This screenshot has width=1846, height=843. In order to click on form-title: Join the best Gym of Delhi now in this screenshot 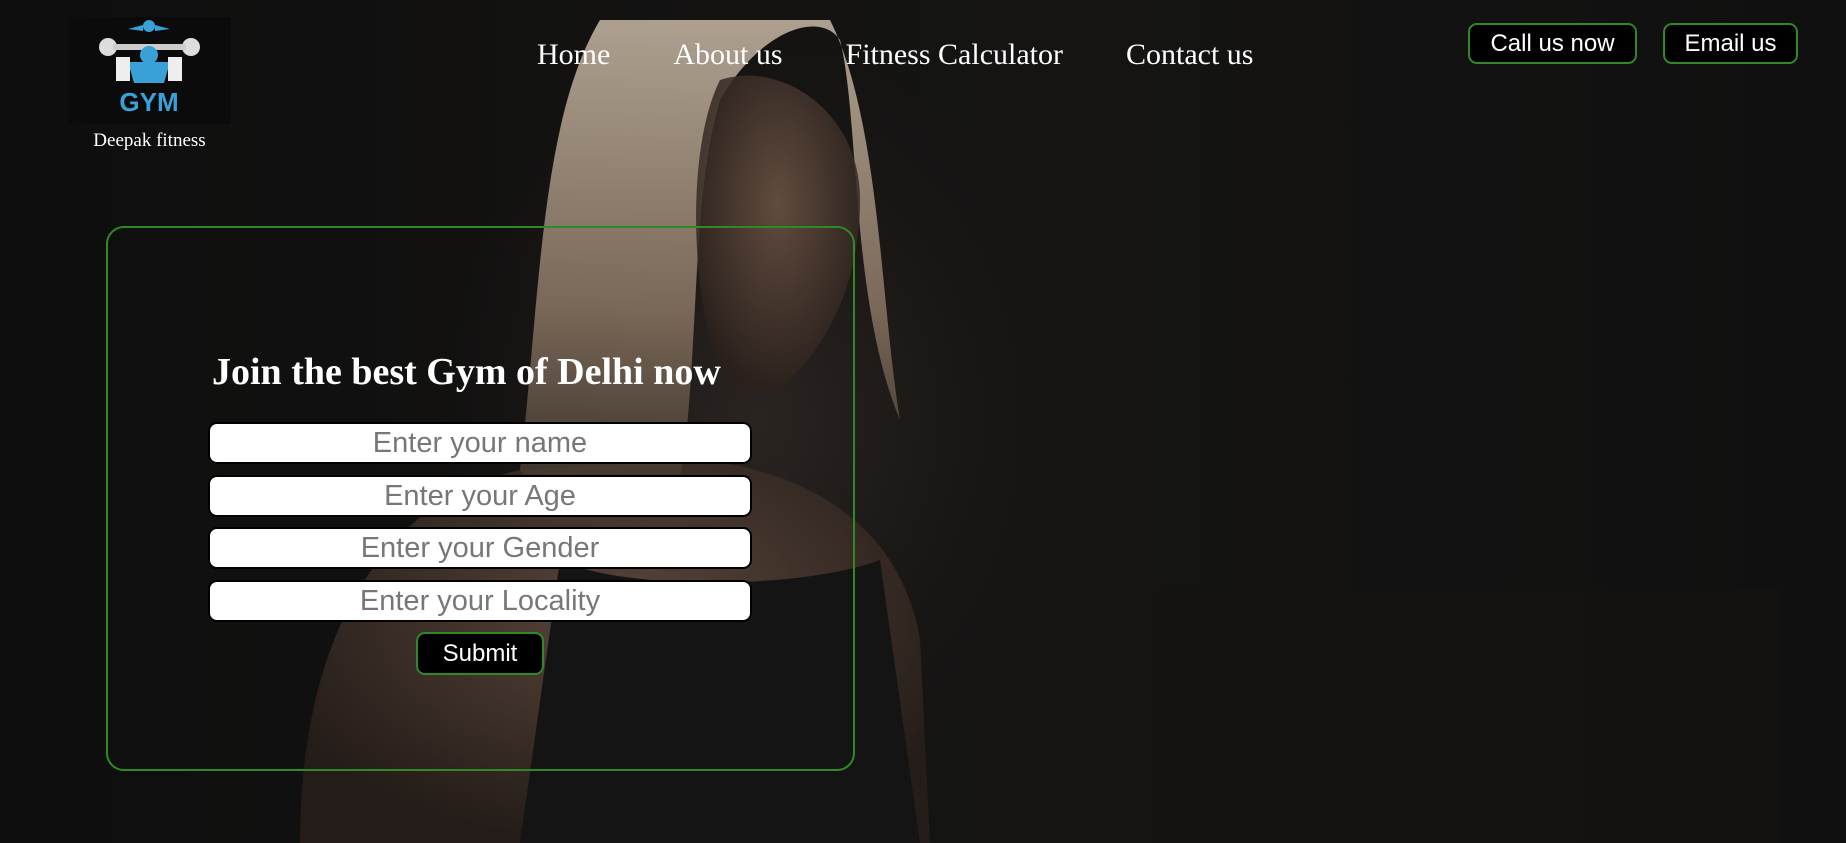, I will do `click(466, 372)`.